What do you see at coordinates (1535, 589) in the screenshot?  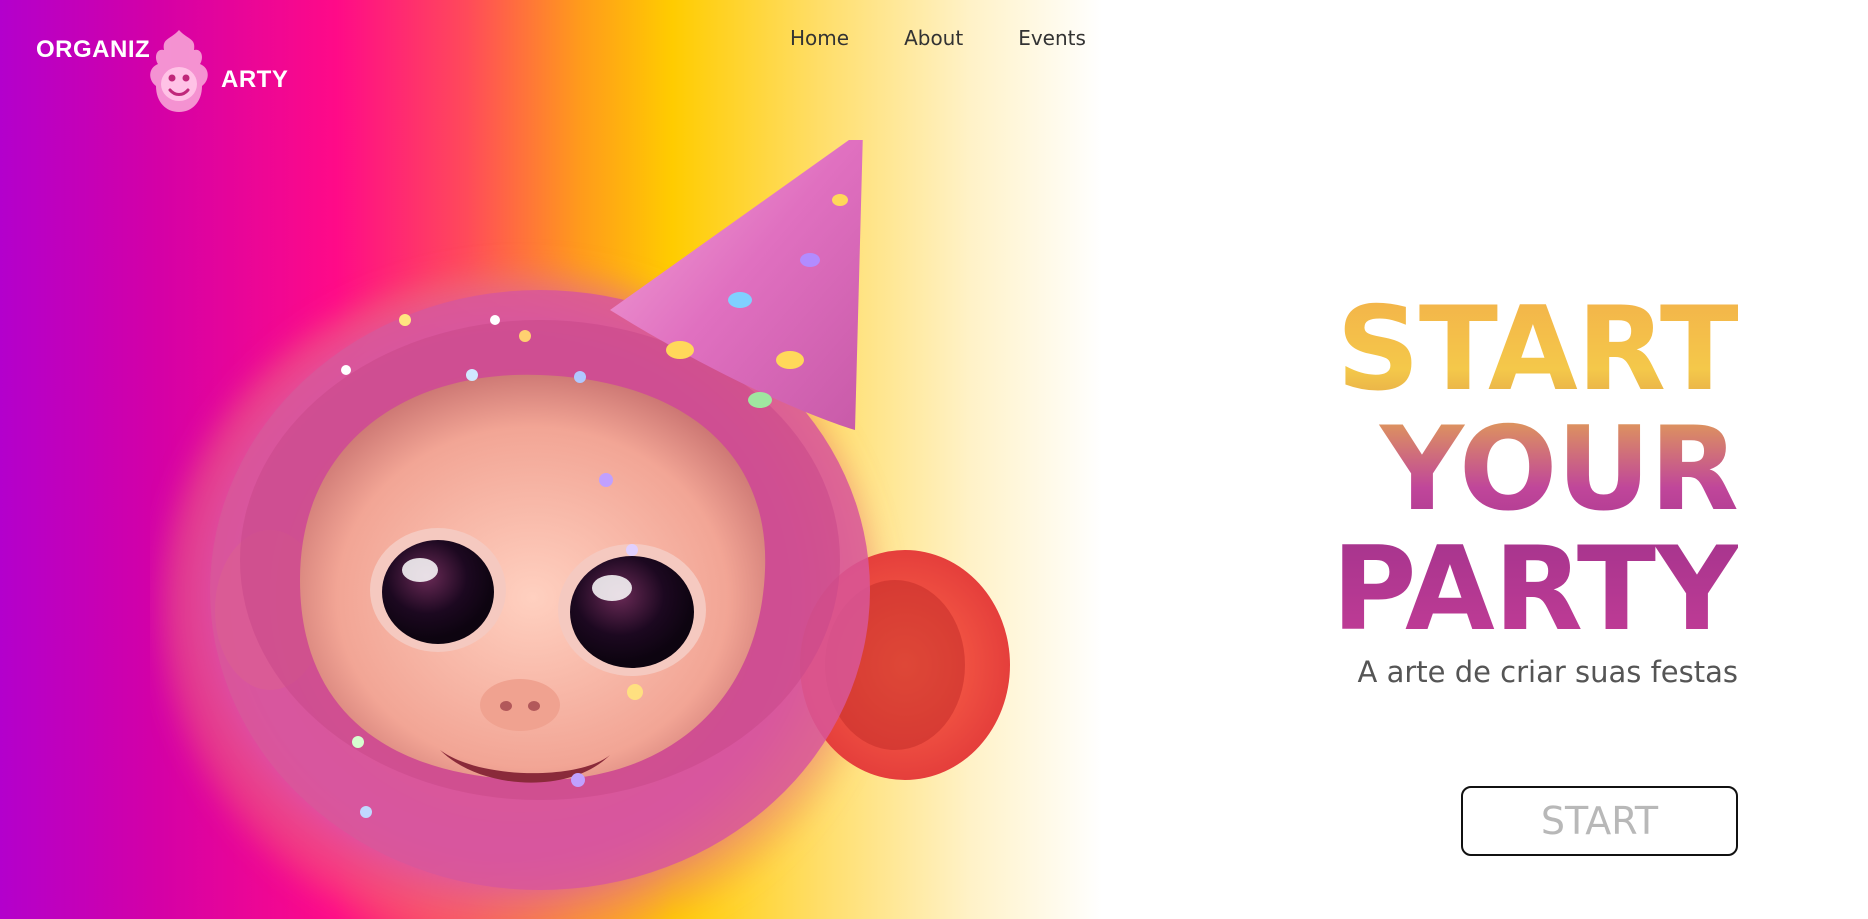 I see `headline-line-3: PARTY` at bounding box center [1535, 589].